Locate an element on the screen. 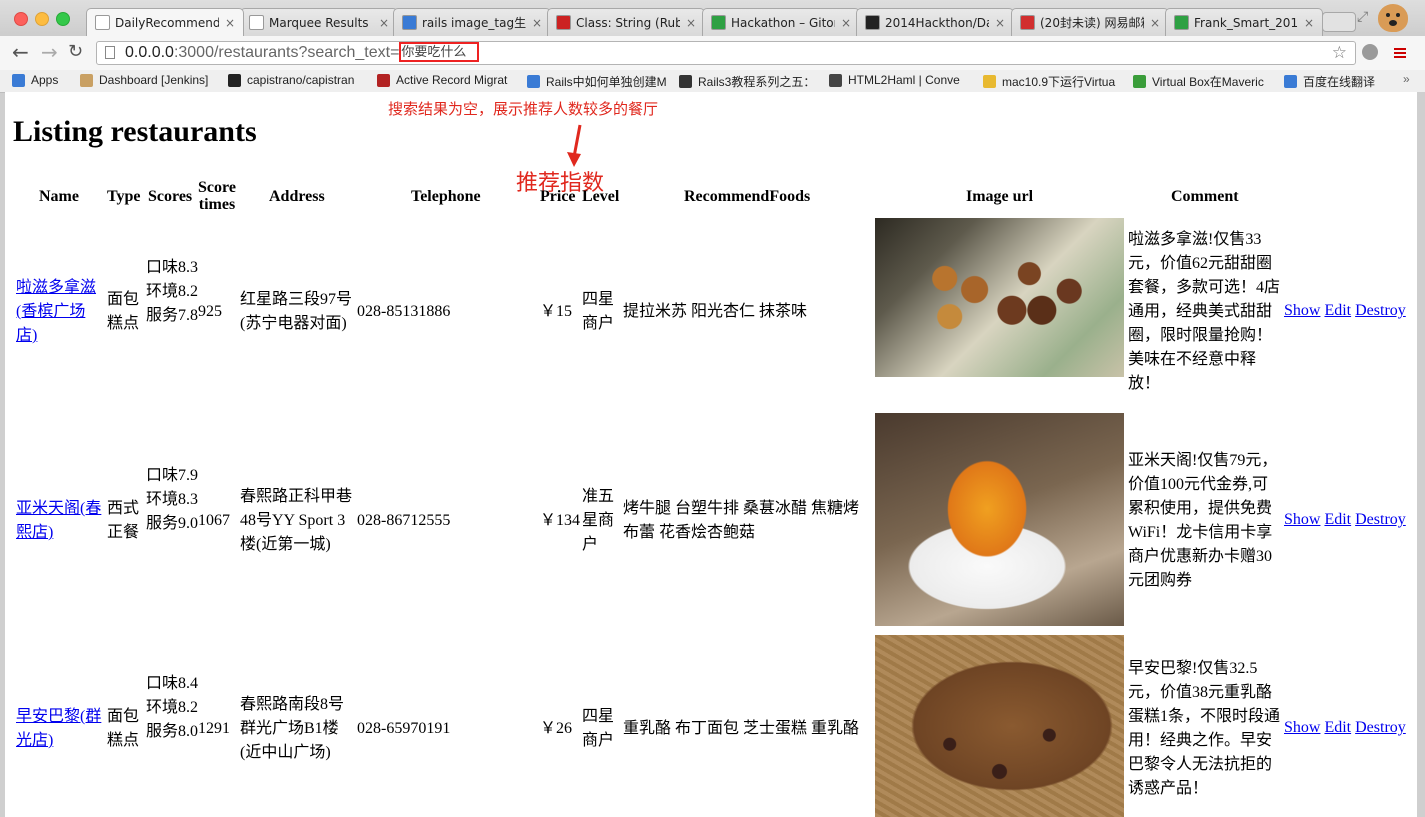 This screenshot has height=817, width=1425. reload-icon: ↻ is located at coordinates (75, 52).